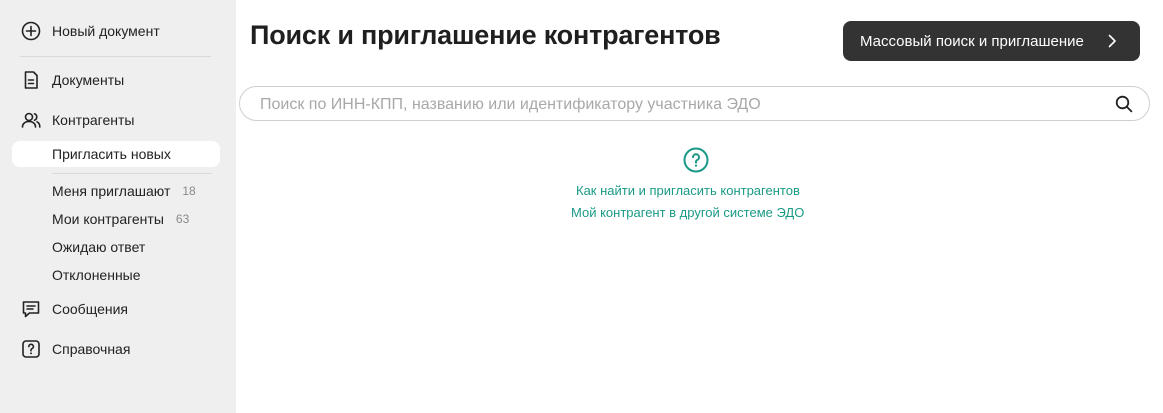 The width and height of the screenshot is (1163, 413). Describe the element at coordinates (696, 160) in the screenshot. I see `question-circle-icon` at that location.